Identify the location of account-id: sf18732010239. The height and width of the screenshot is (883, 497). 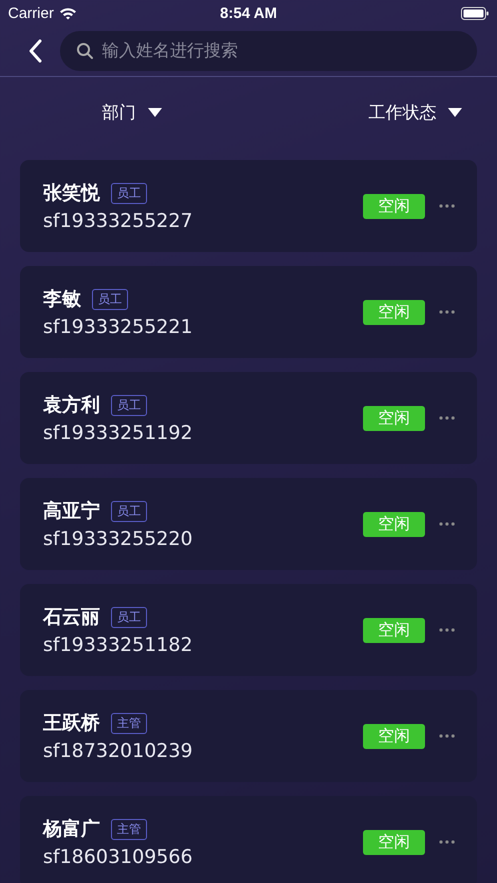
(118, 751).